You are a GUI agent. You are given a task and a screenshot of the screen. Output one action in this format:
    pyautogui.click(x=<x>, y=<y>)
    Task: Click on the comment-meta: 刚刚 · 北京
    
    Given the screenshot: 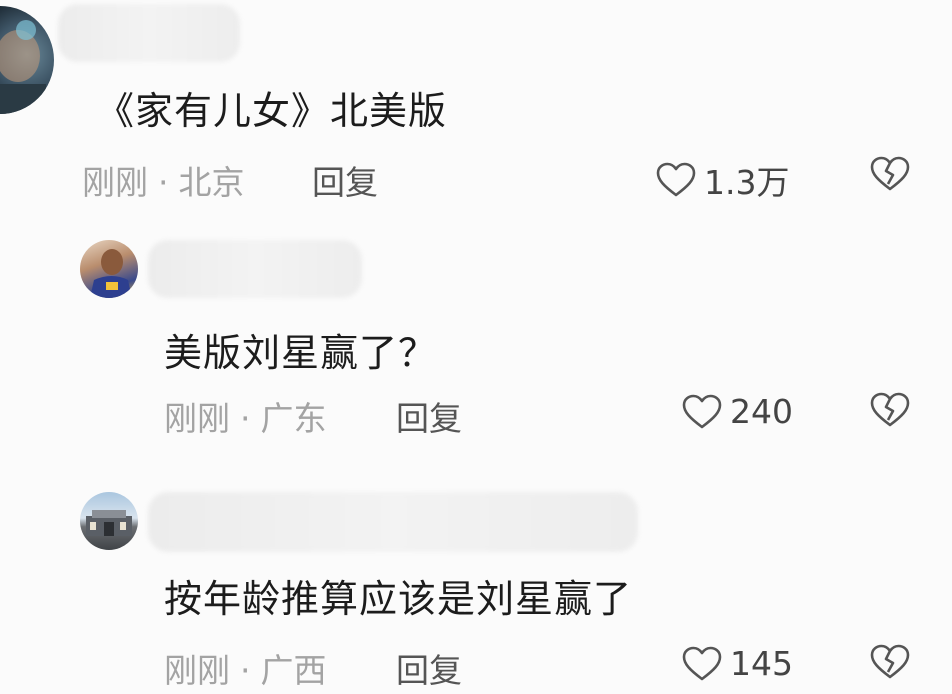 What is the action you would take?
    pyautogui.click(x=163, y=180)
    